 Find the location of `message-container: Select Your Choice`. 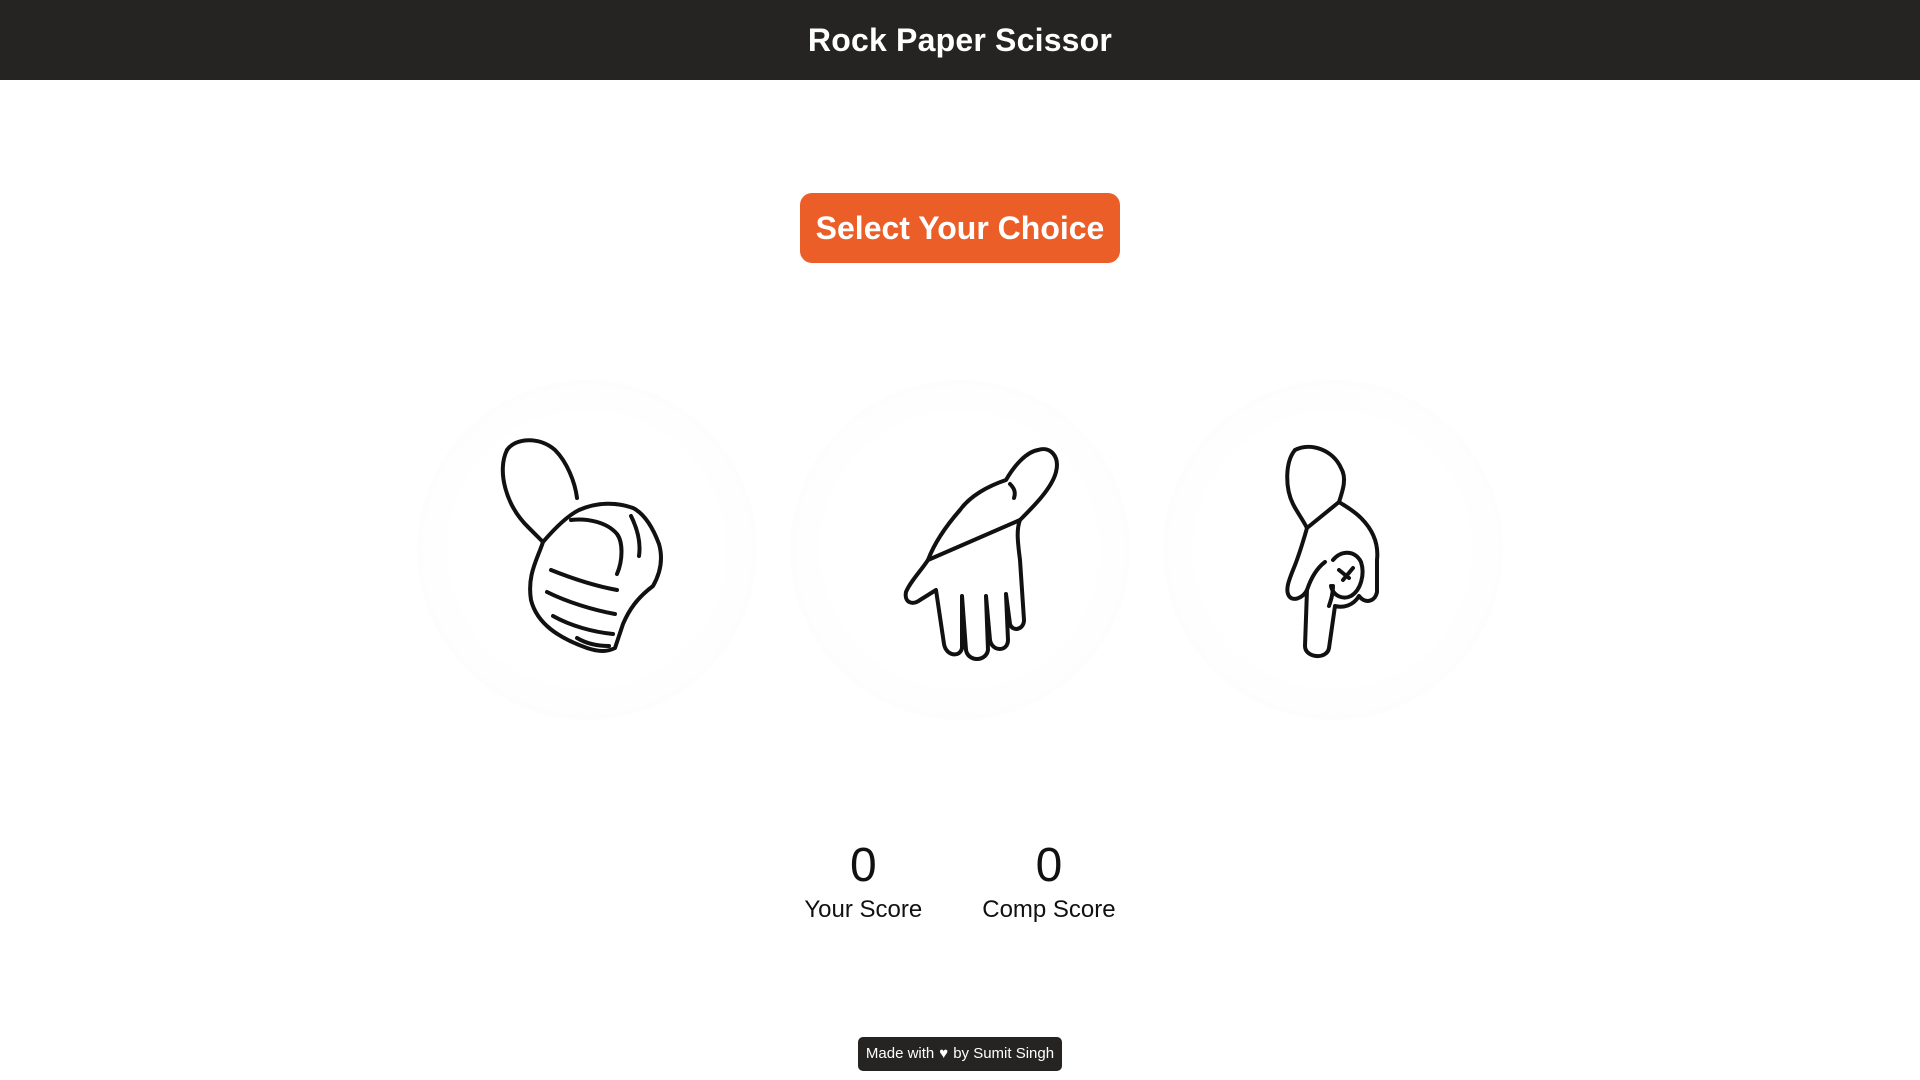

message-container: Select Your Choice is located at coordinates (960, 228).